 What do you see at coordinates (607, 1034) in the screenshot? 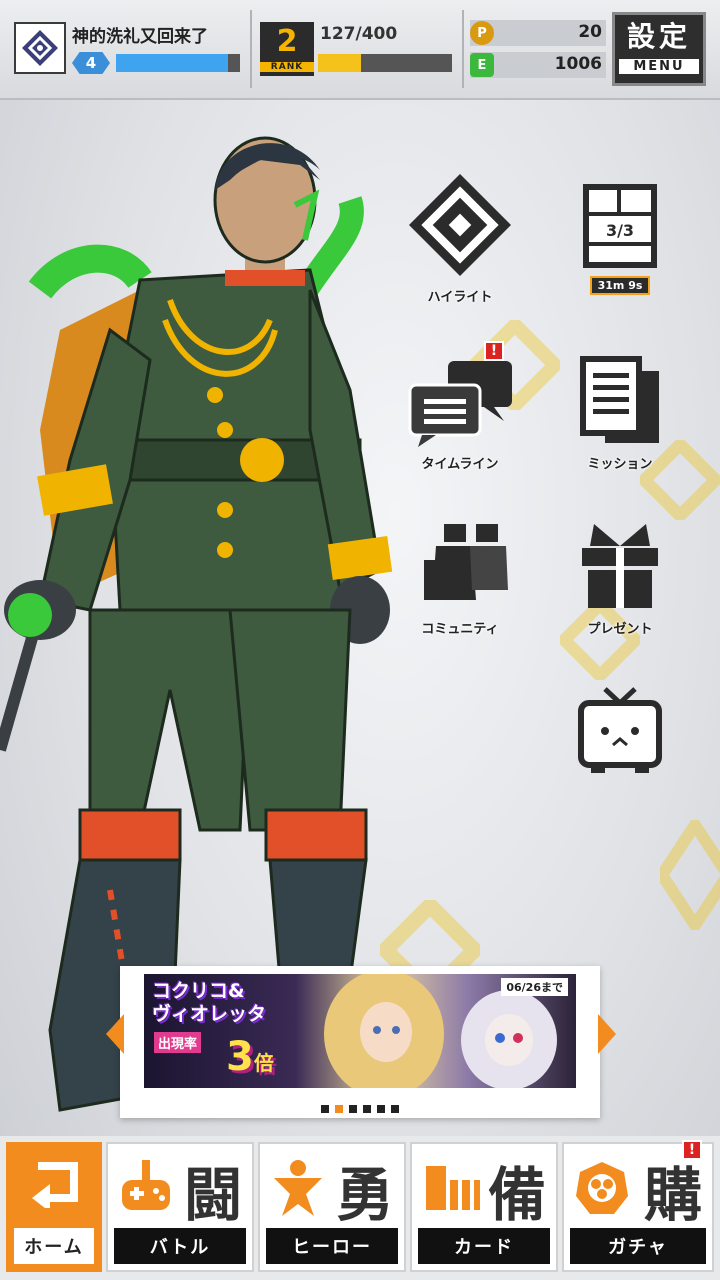
I see `banner-next-arrow-icon` at bounding box center [607, 1034].